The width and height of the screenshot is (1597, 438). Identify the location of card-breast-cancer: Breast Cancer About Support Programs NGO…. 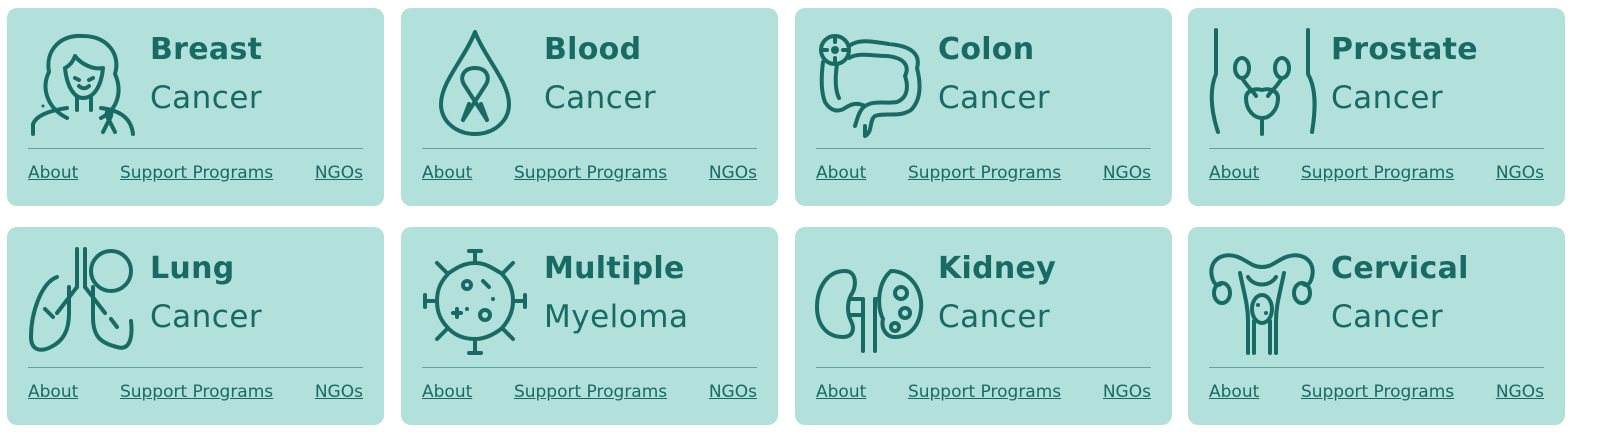
(195, 107).